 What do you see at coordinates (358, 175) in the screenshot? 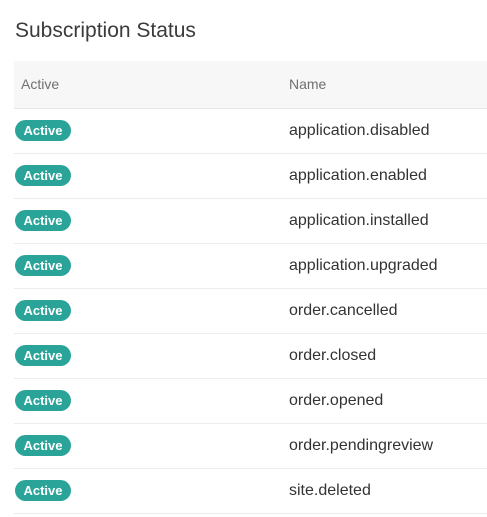
I see `subscription-name: application.enabled` at bounding box center [358, 175].